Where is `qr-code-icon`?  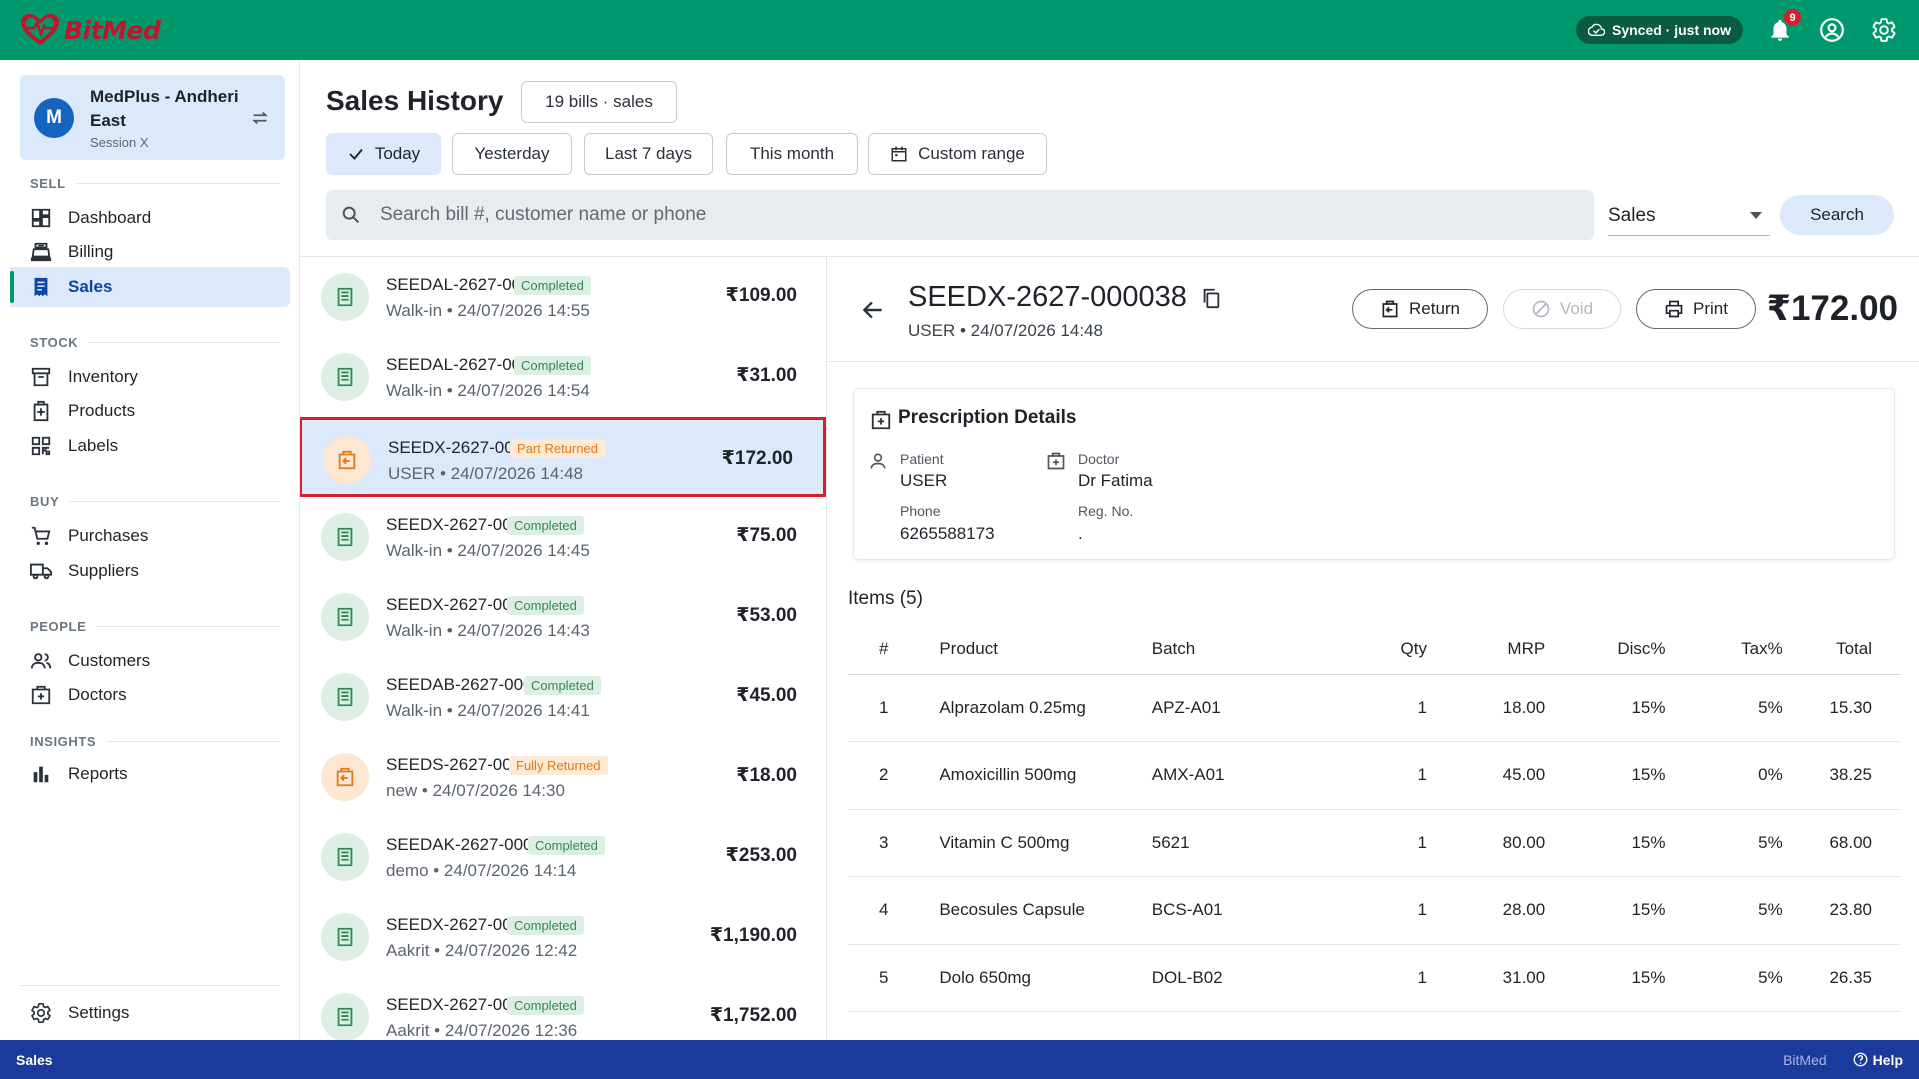
qr-code-icon is located at coordinates (41, 446).